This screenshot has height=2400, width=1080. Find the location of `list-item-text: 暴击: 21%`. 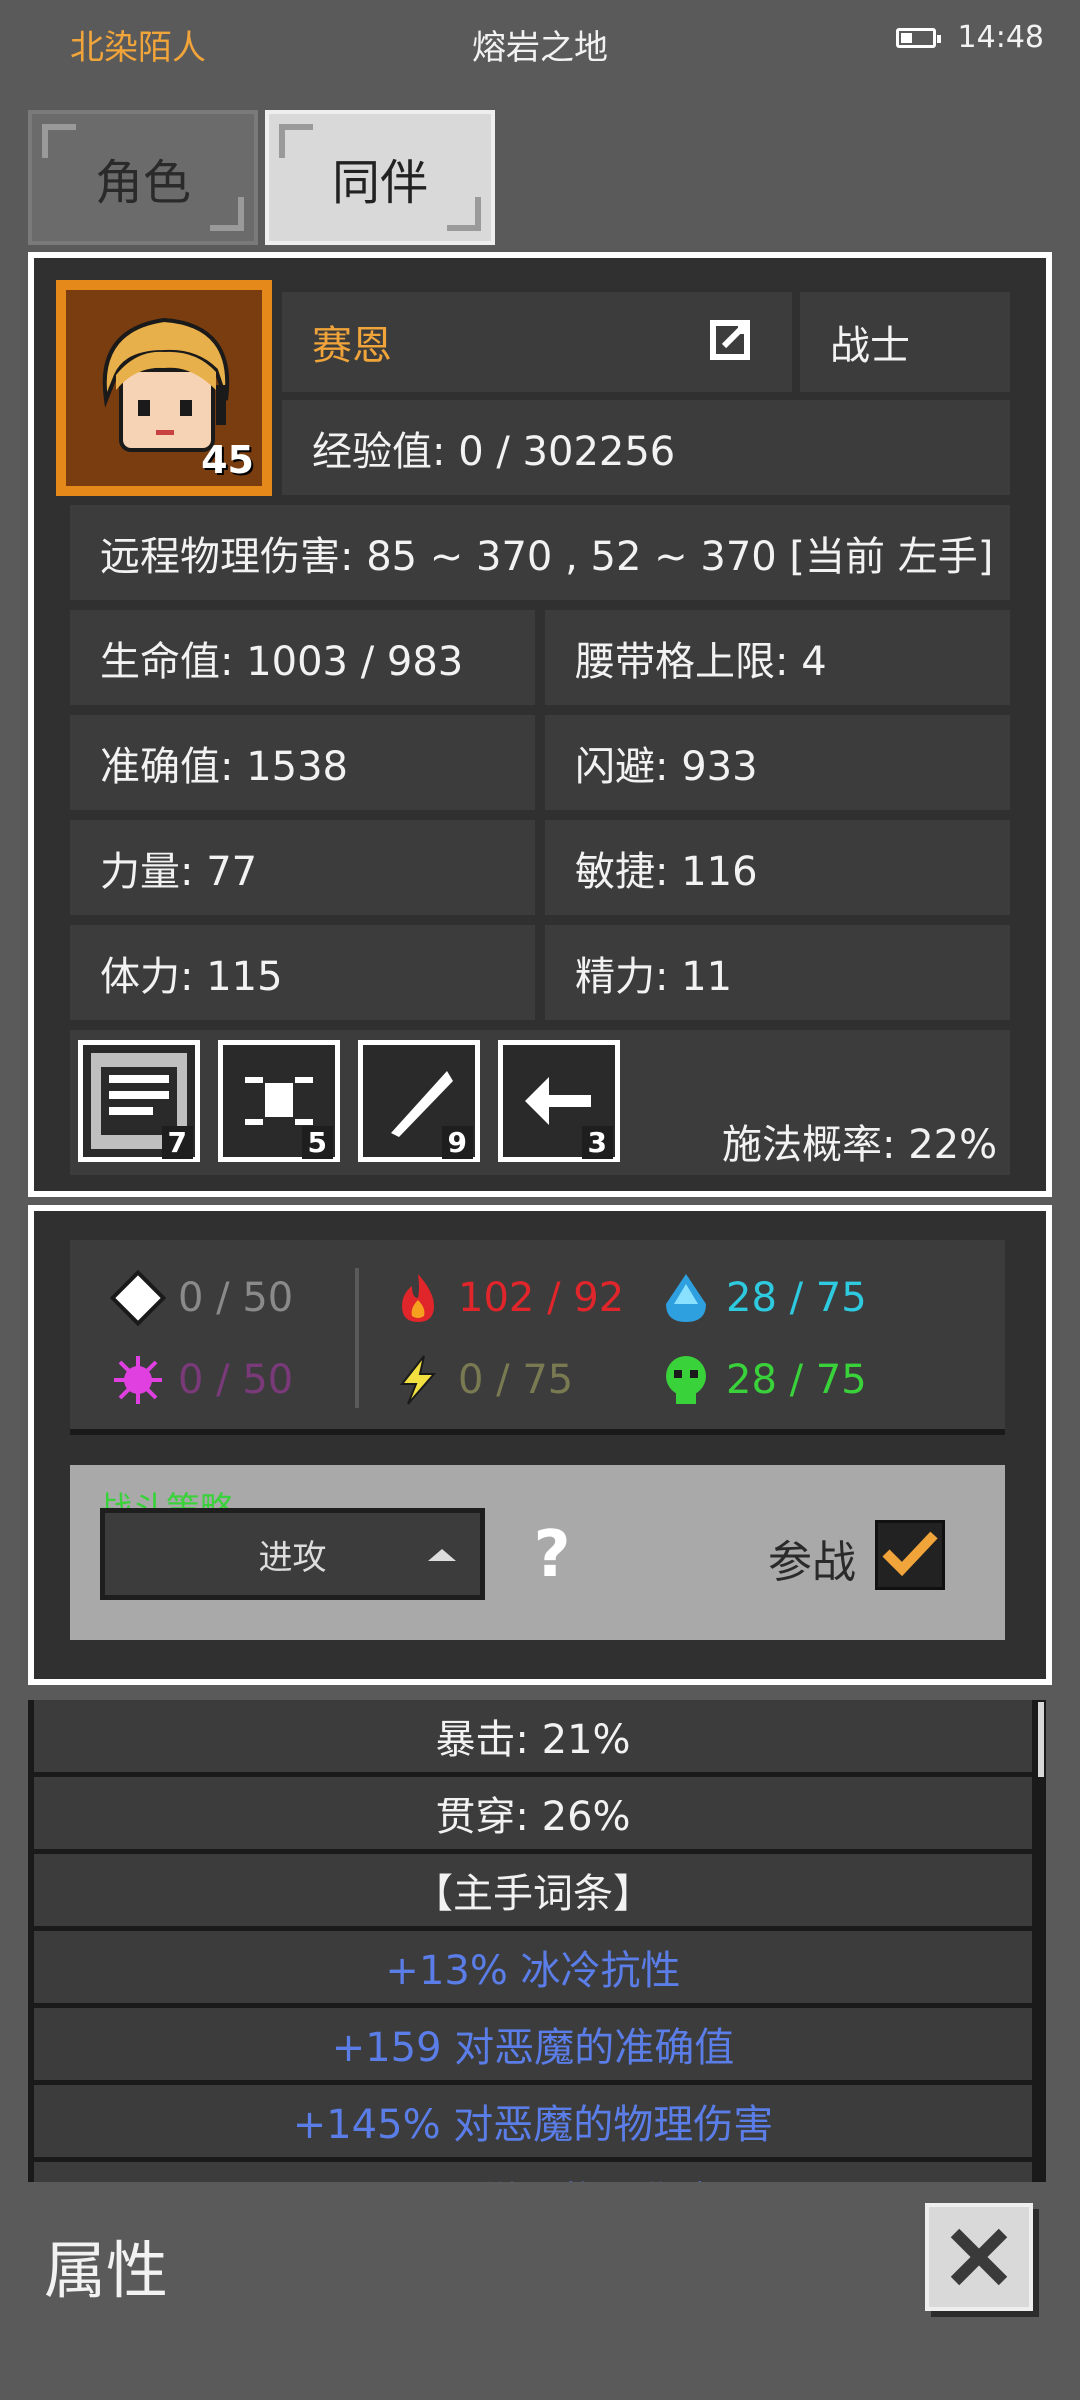

list-item-text: 暴击: 21% is located at coordinates (533, 1740).